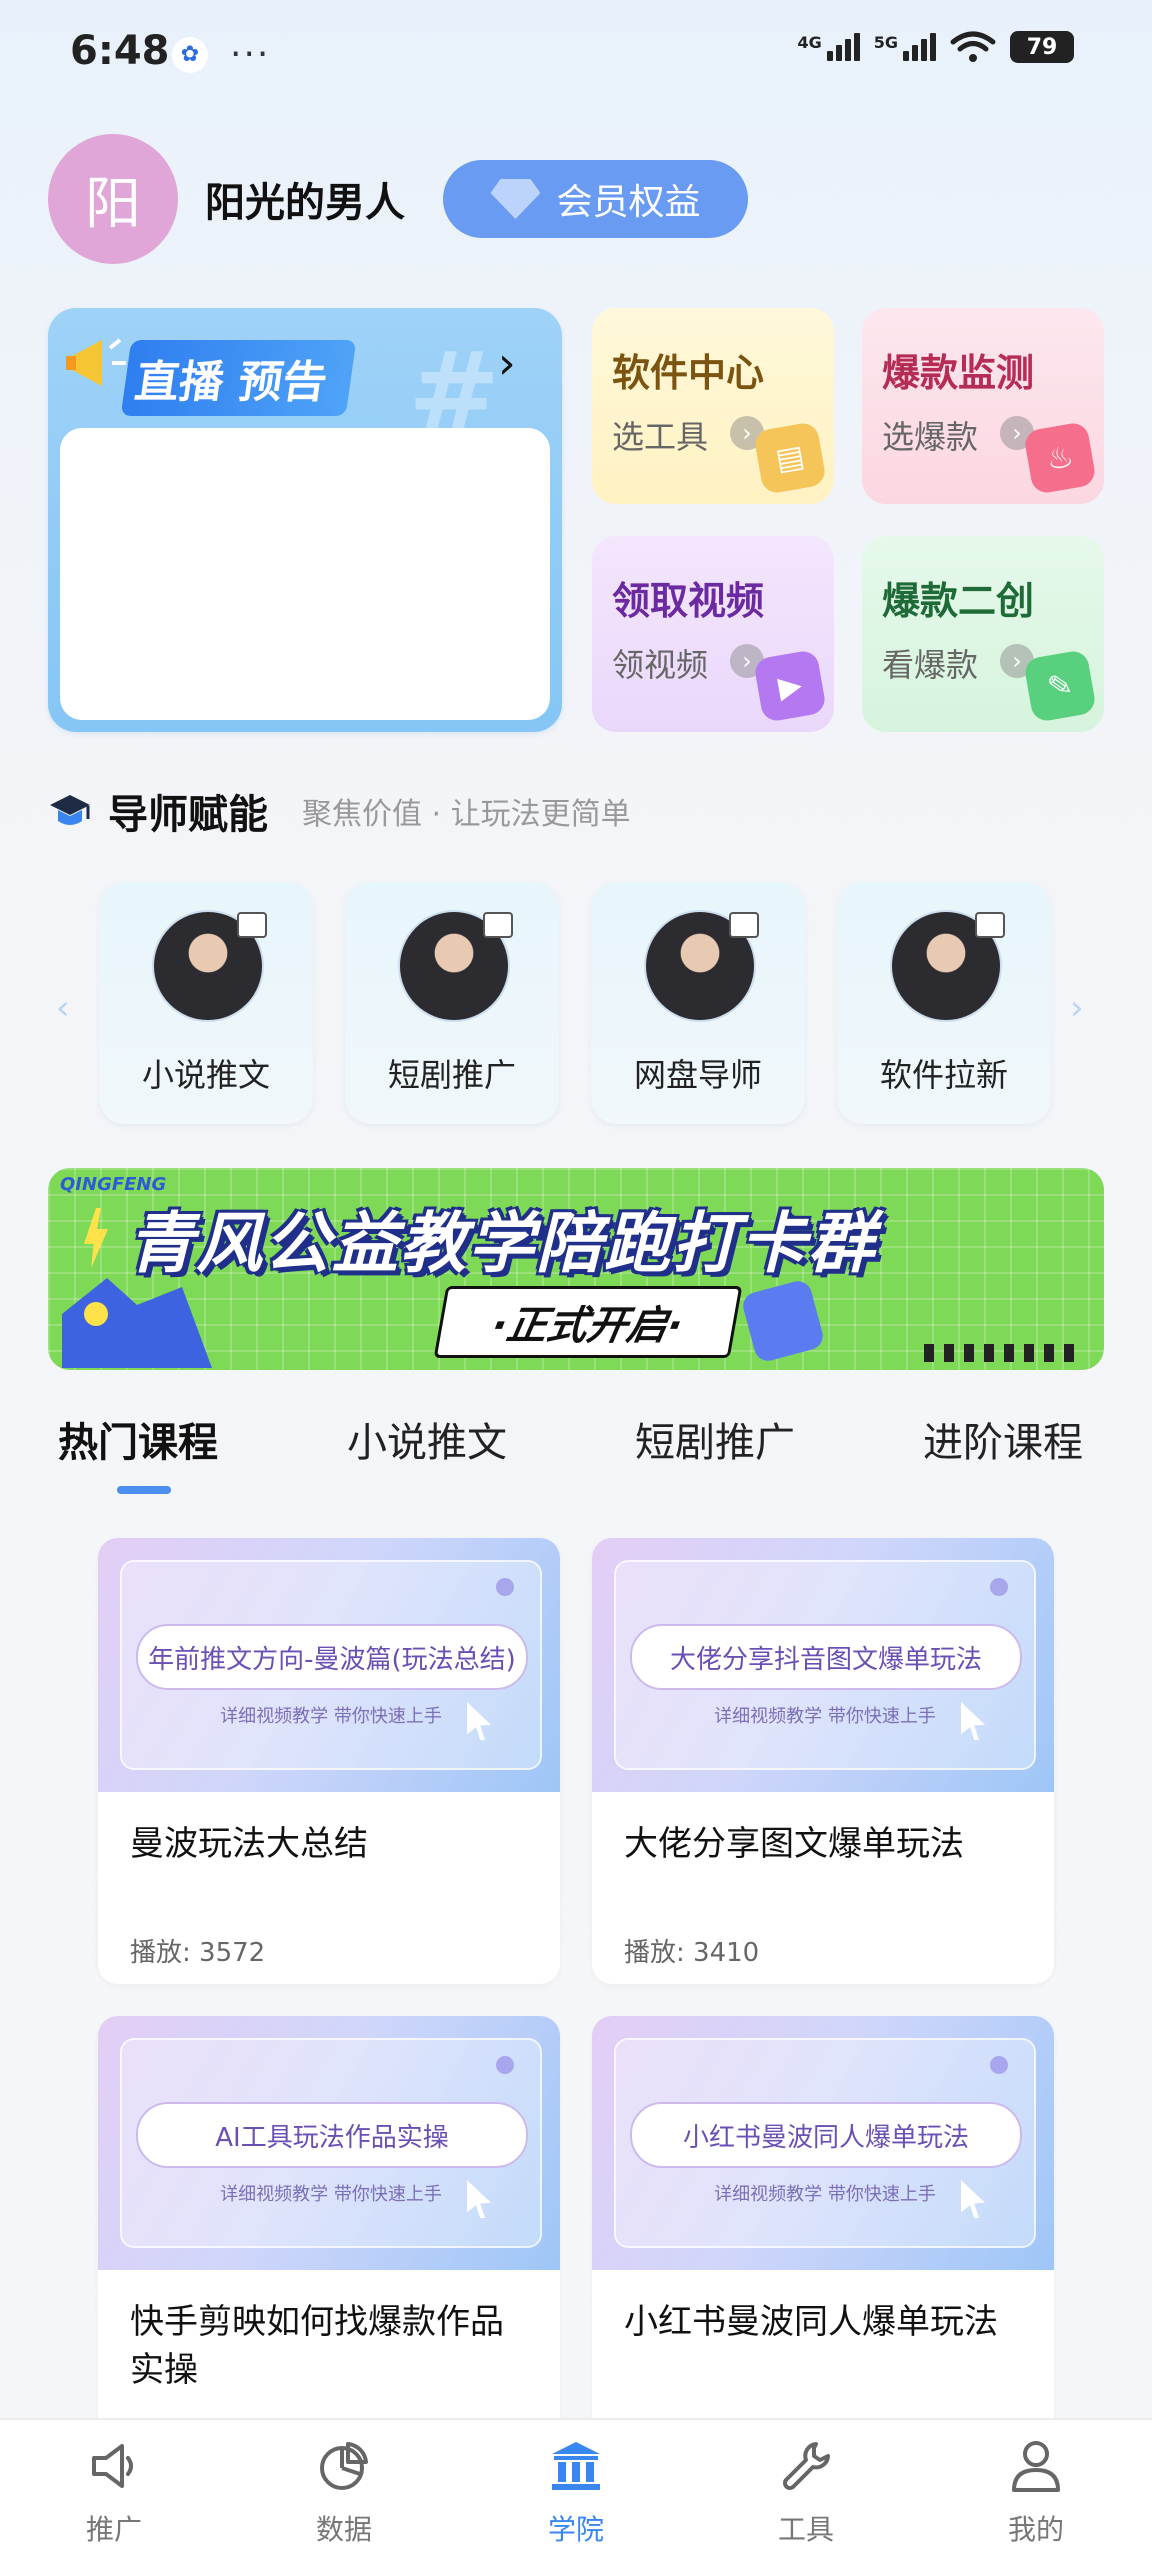  What do you see at coordinates (113, 199) in the screenshot?
I see `avatar: 阳` at bounding box center [113, 199].